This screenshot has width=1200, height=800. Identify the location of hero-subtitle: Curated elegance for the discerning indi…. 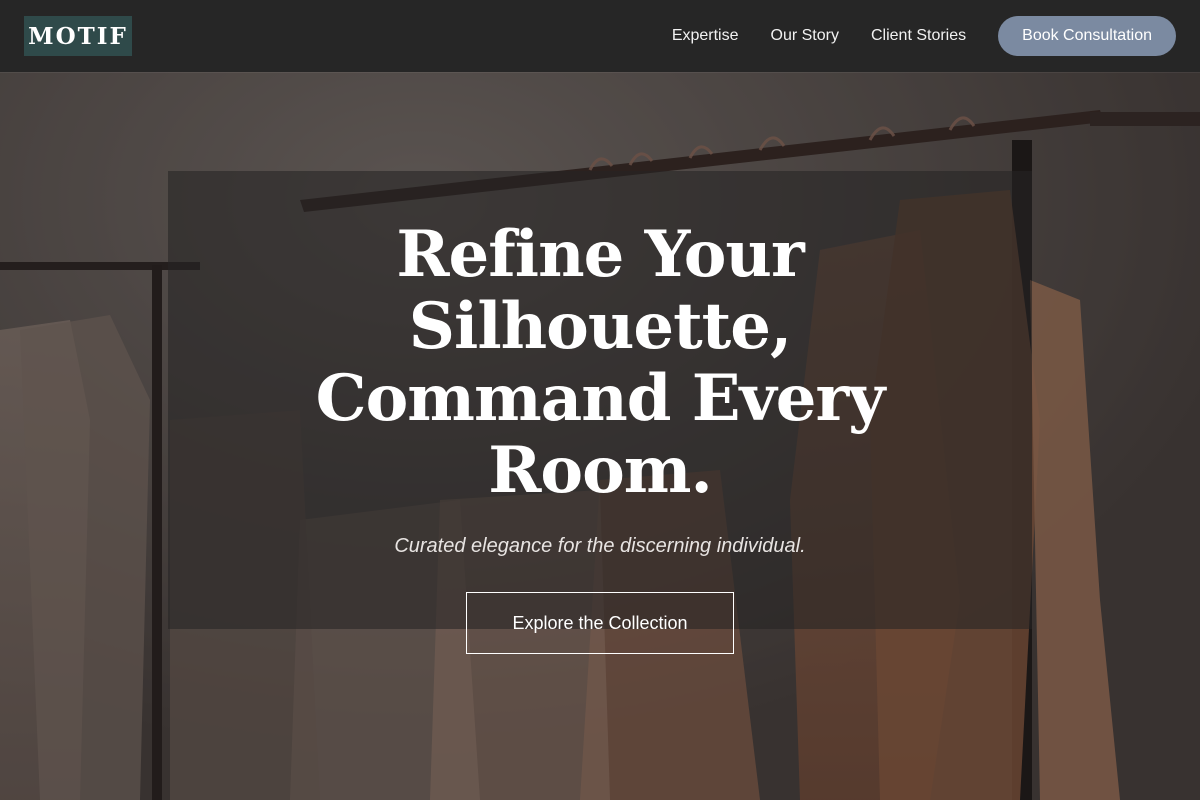
(600, 546).